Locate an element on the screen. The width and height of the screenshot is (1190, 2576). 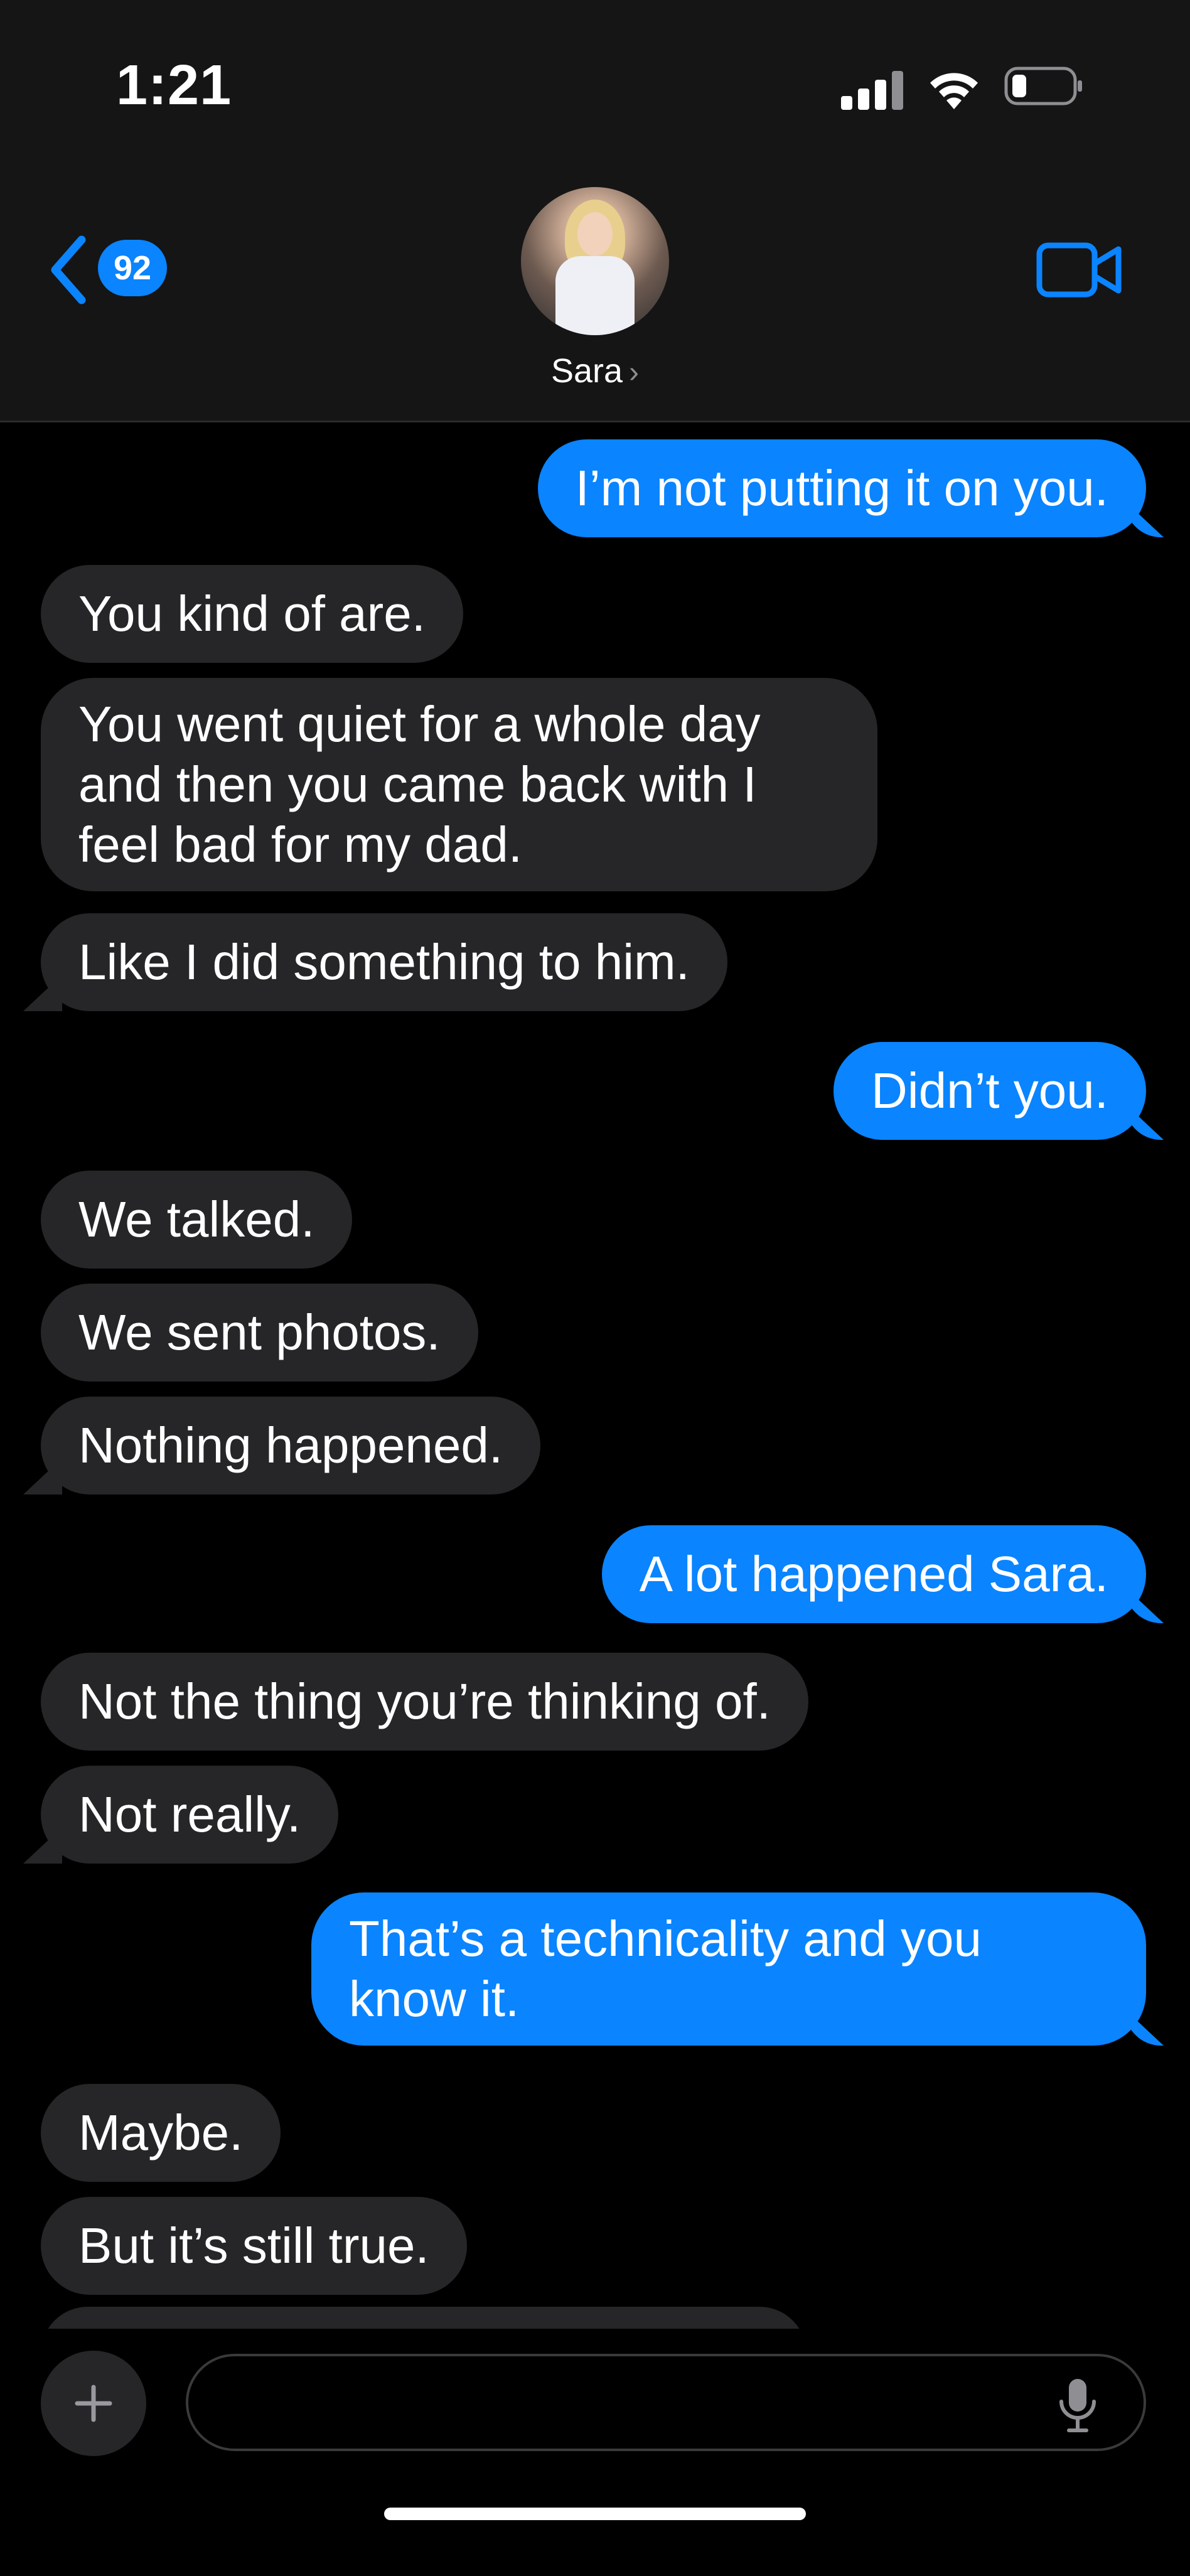
message-bubble-received: Like I did something to him. is located at coordinates (384, 962).